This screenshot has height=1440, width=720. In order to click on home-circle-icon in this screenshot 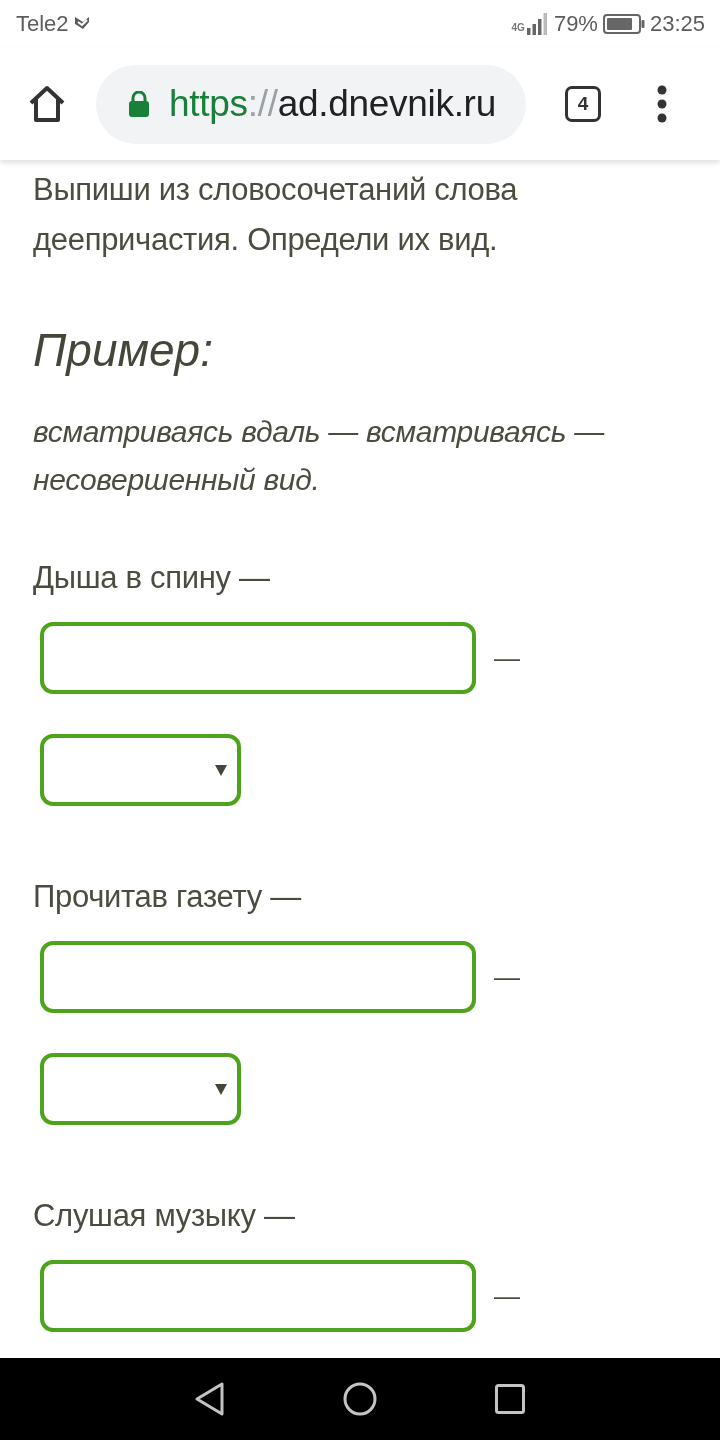, I will do `click(360, 1399)`.